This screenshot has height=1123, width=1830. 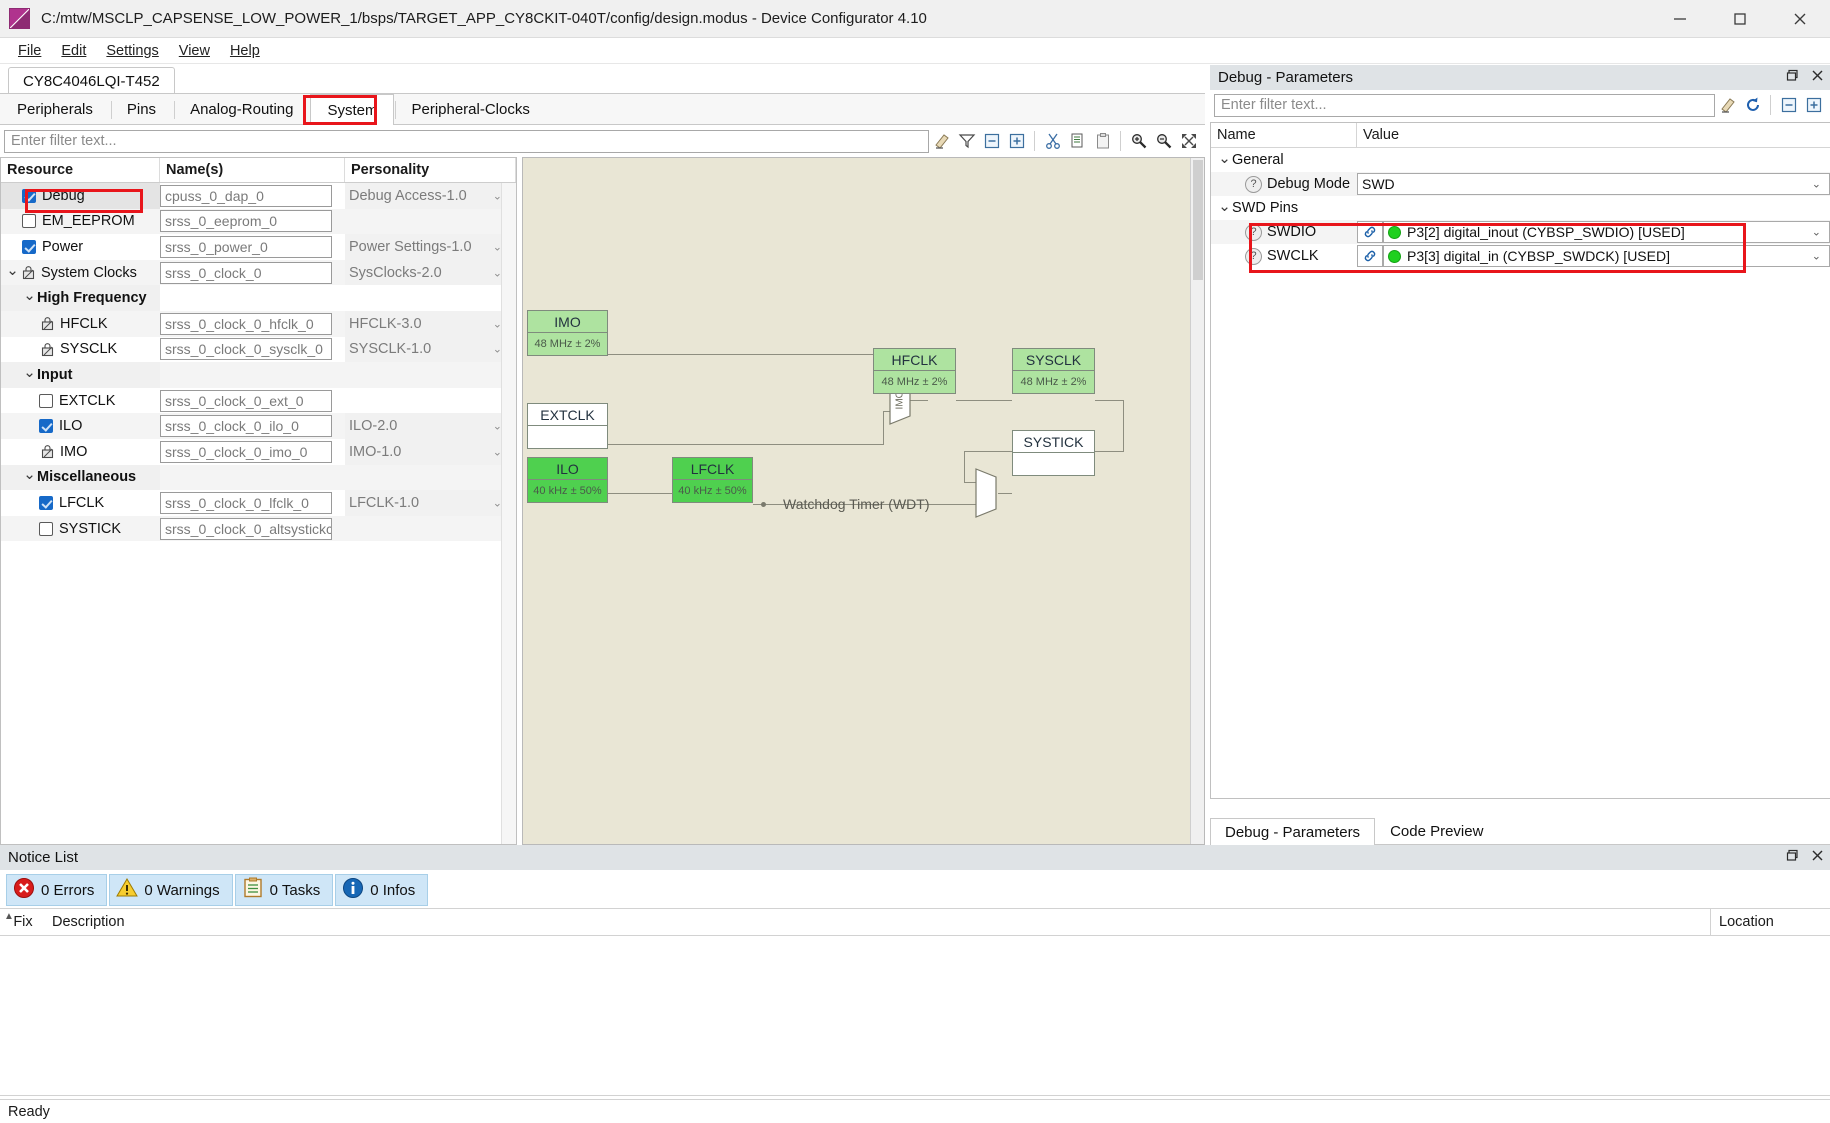 I want to click on personality-dropdown: Debug Access-1.0 ⌄, so click(x=430, y=196).